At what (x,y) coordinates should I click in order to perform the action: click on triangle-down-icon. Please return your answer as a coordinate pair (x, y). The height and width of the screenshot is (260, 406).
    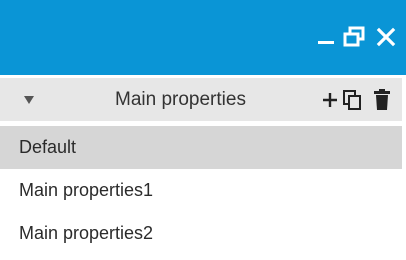
    Looking at the image, I should click on (29, 100).